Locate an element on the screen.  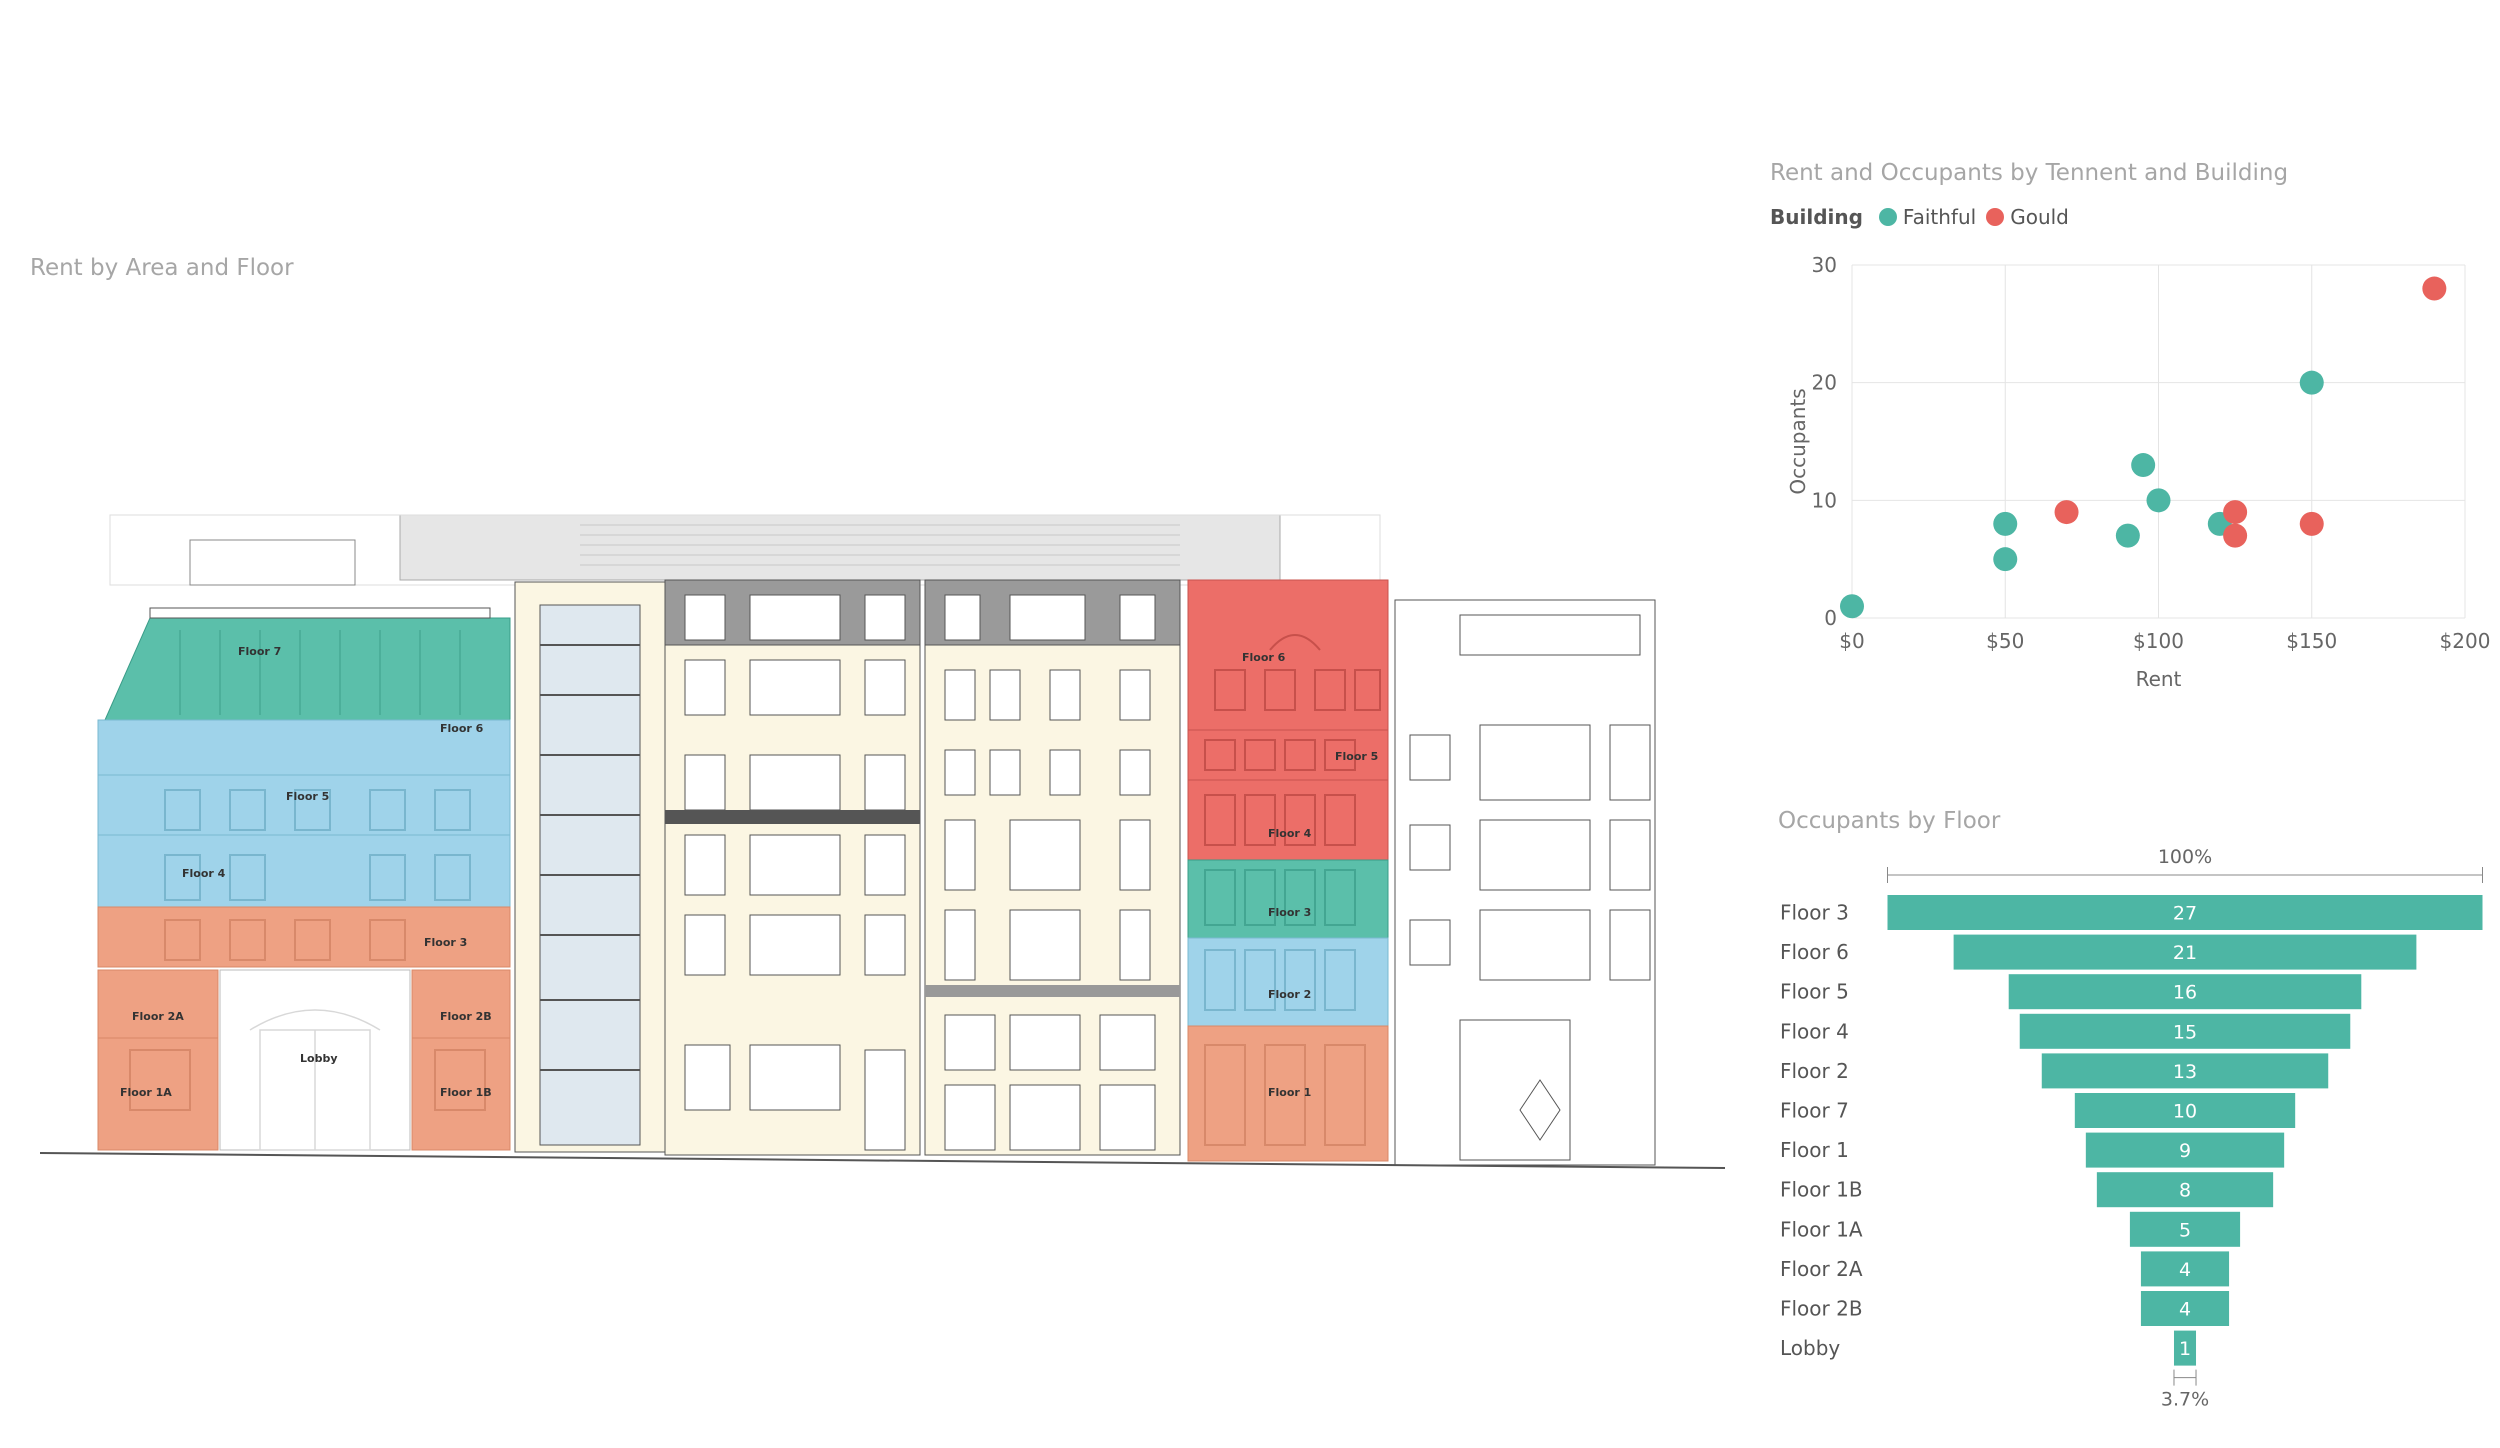
floor-2b-region is located at coordinates (461, 1004).